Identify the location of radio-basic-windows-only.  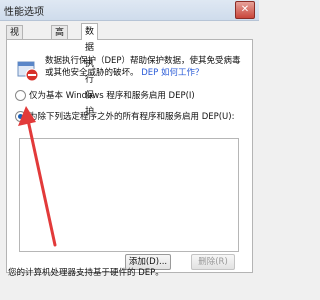
(20, 95).